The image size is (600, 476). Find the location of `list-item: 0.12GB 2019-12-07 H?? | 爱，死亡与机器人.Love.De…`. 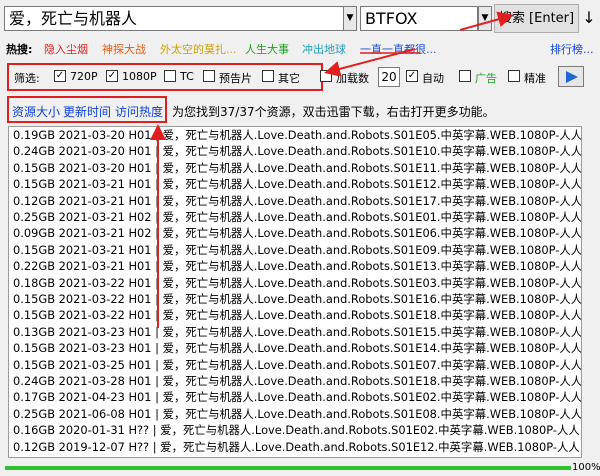

list-item: 0.12GB 2019-12-07 H?? | 爱，死亡与机器人.Love.De… is located at coordinates (295, 447).